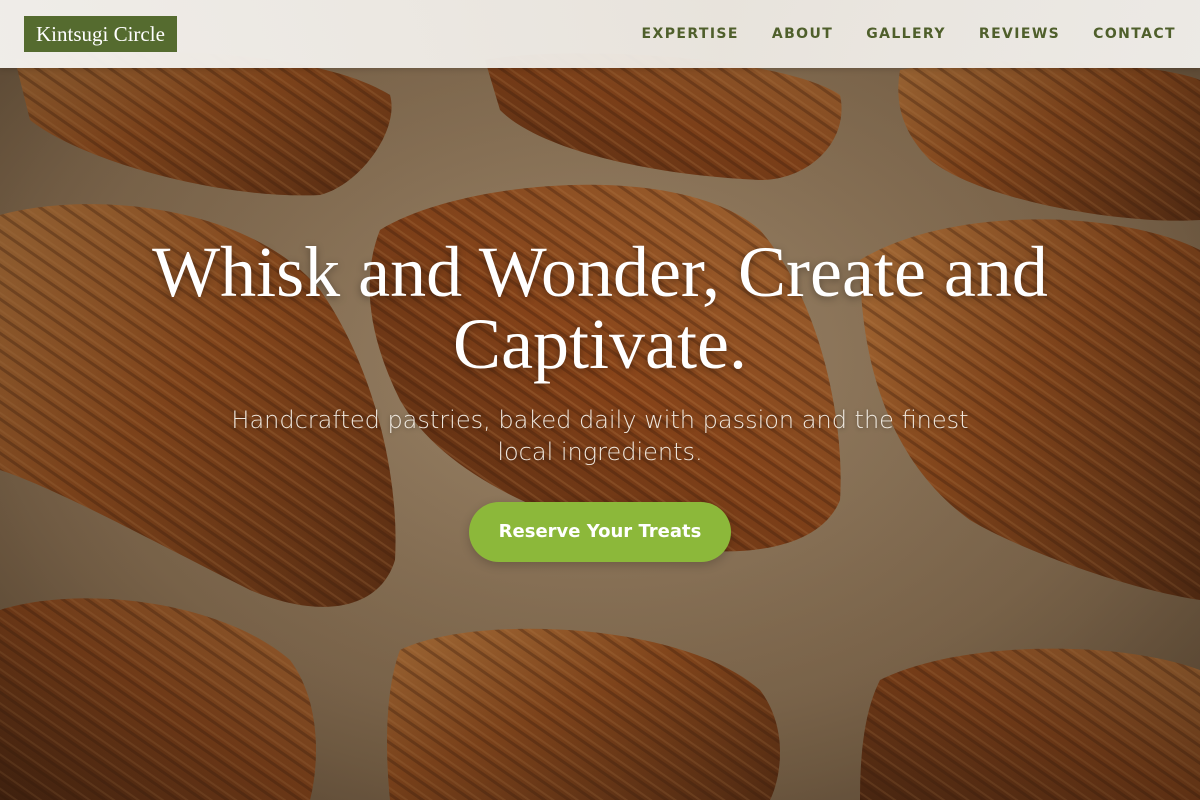 The width and height of the screenshot is (1200, 800). I want to click on nav-link-gallery: GALLERY, so click(906, 34).